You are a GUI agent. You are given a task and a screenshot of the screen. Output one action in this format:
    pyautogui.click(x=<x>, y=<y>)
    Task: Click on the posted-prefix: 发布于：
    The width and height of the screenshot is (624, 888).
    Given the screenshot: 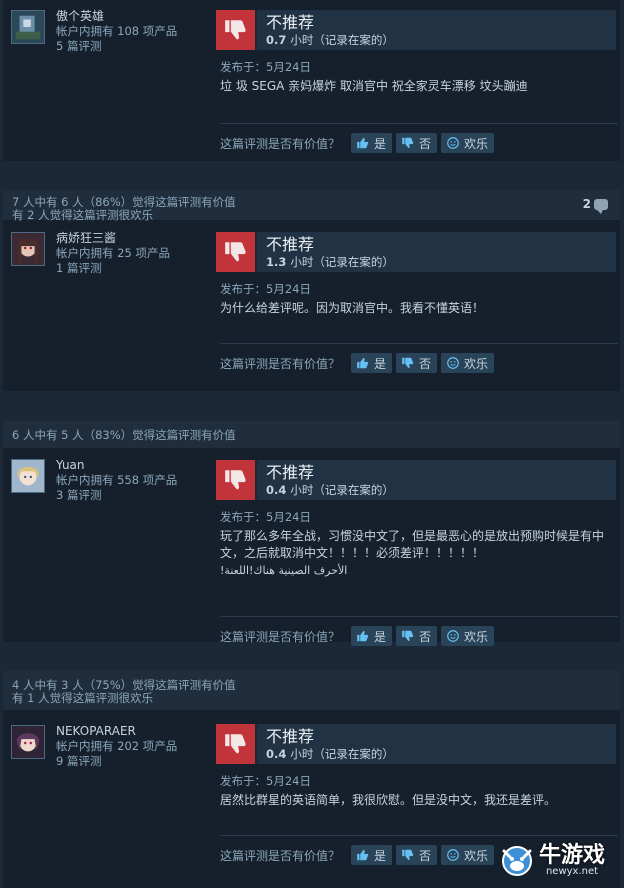 What is the action you would take?
    pyautogui.click(x=243, y=289)
    